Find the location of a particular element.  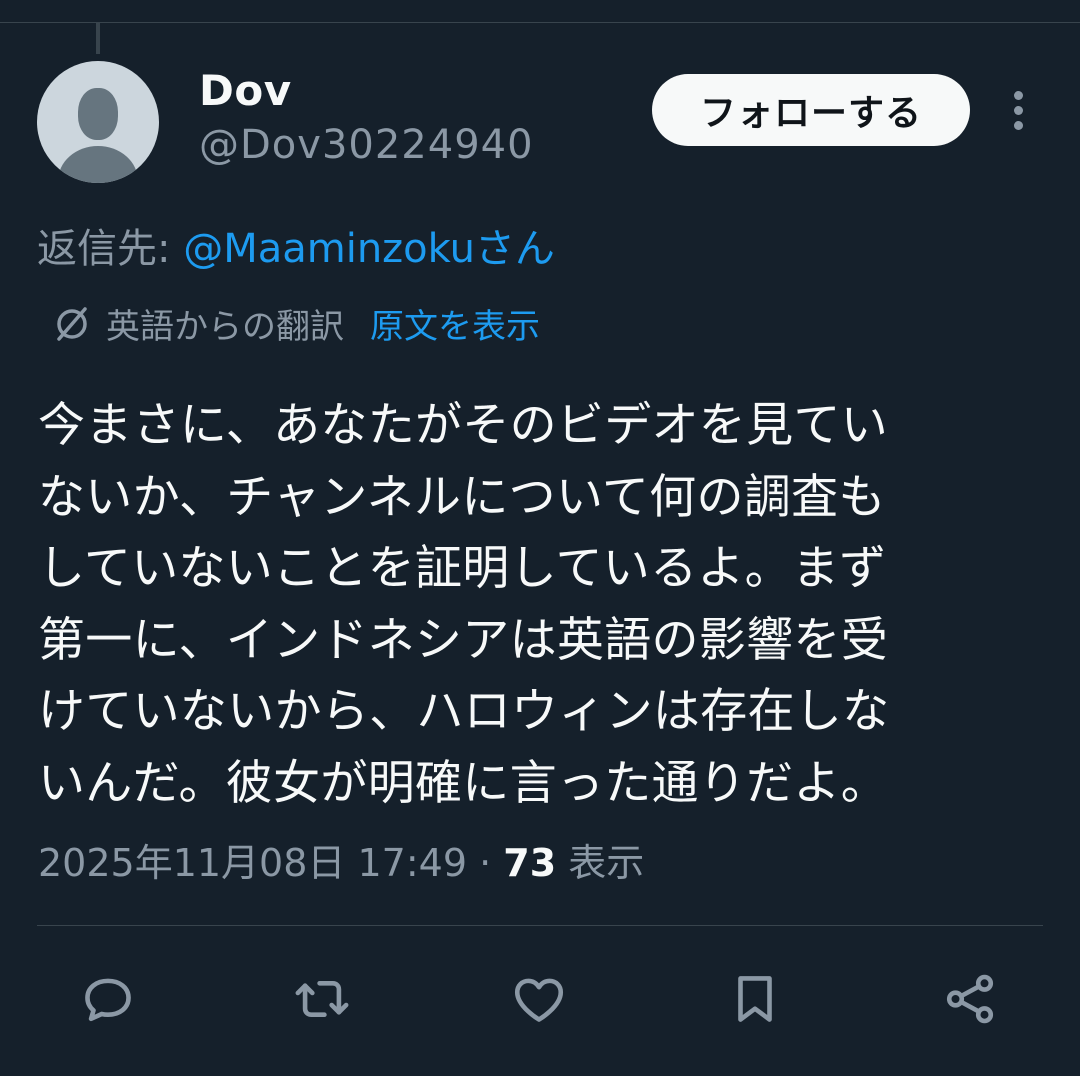

view-count: 73 is located at coordinates (530, 863).